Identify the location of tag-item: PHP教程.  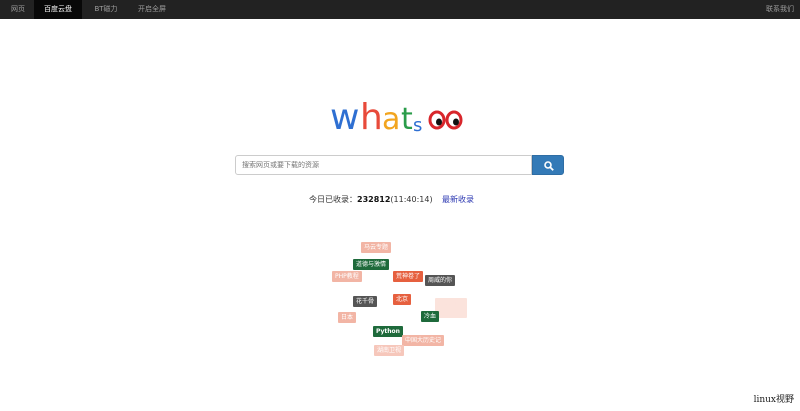
(347, 276).